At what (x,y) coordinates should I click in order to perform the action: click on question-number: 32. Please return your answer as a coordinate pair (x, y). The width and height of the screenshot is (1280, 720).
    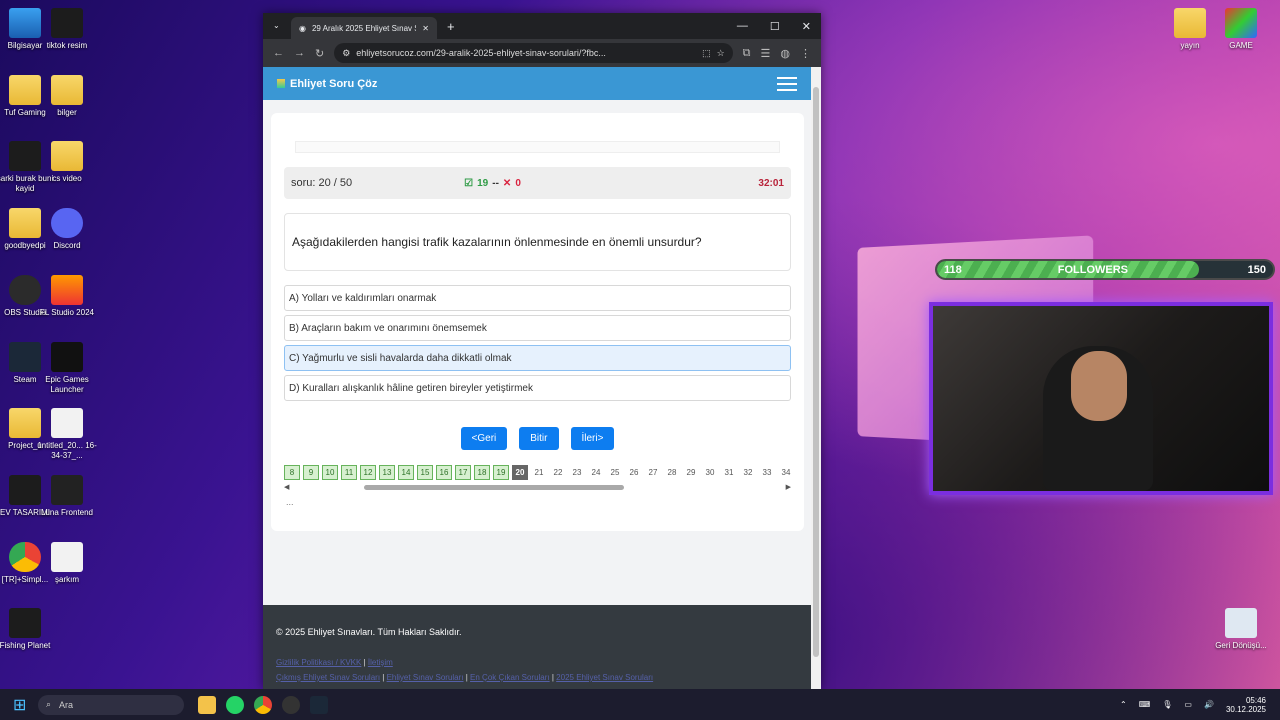
    Looking at the image, I should click on (748, 472).